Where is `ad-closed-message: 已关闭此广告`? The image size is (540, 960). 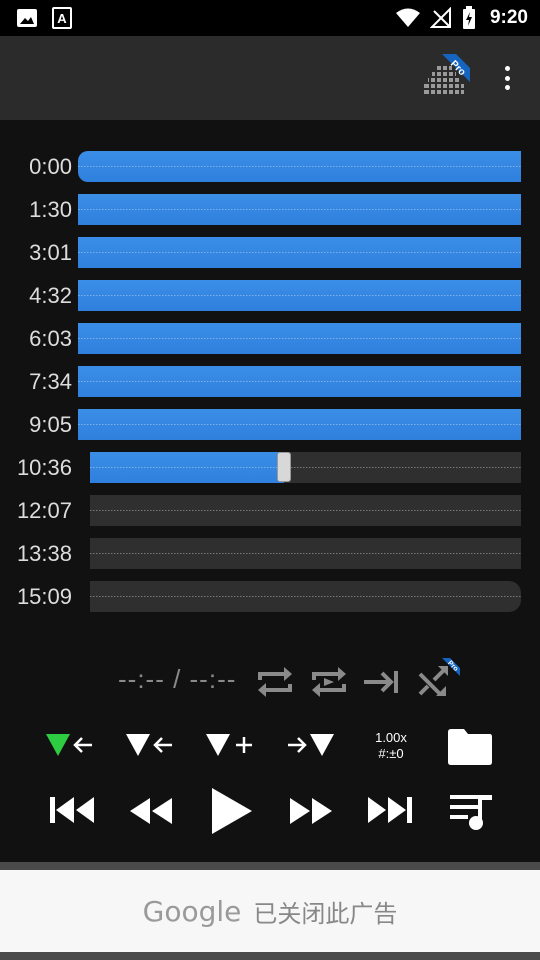 ad-closed-message: 已关闭此广告 is located at coordinates (325, 914).